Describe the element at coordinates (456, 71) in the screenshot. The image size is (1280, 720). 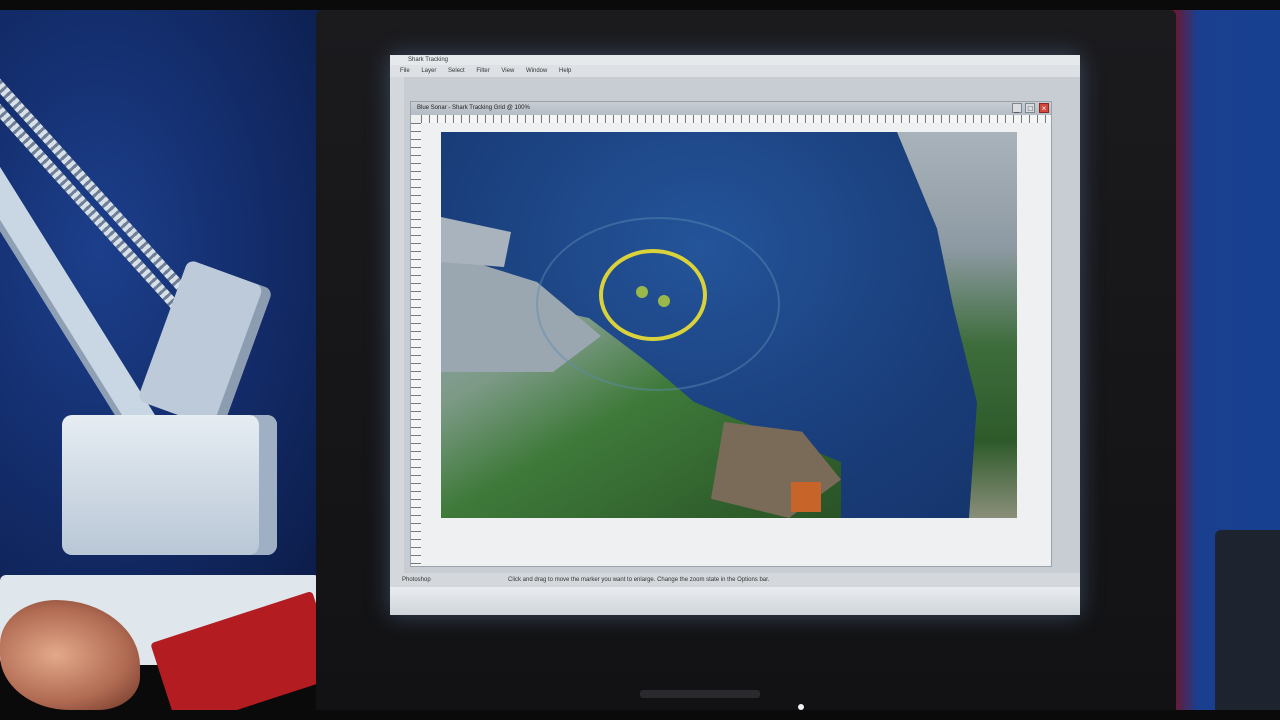
I see `menu-select: Select` at that location.